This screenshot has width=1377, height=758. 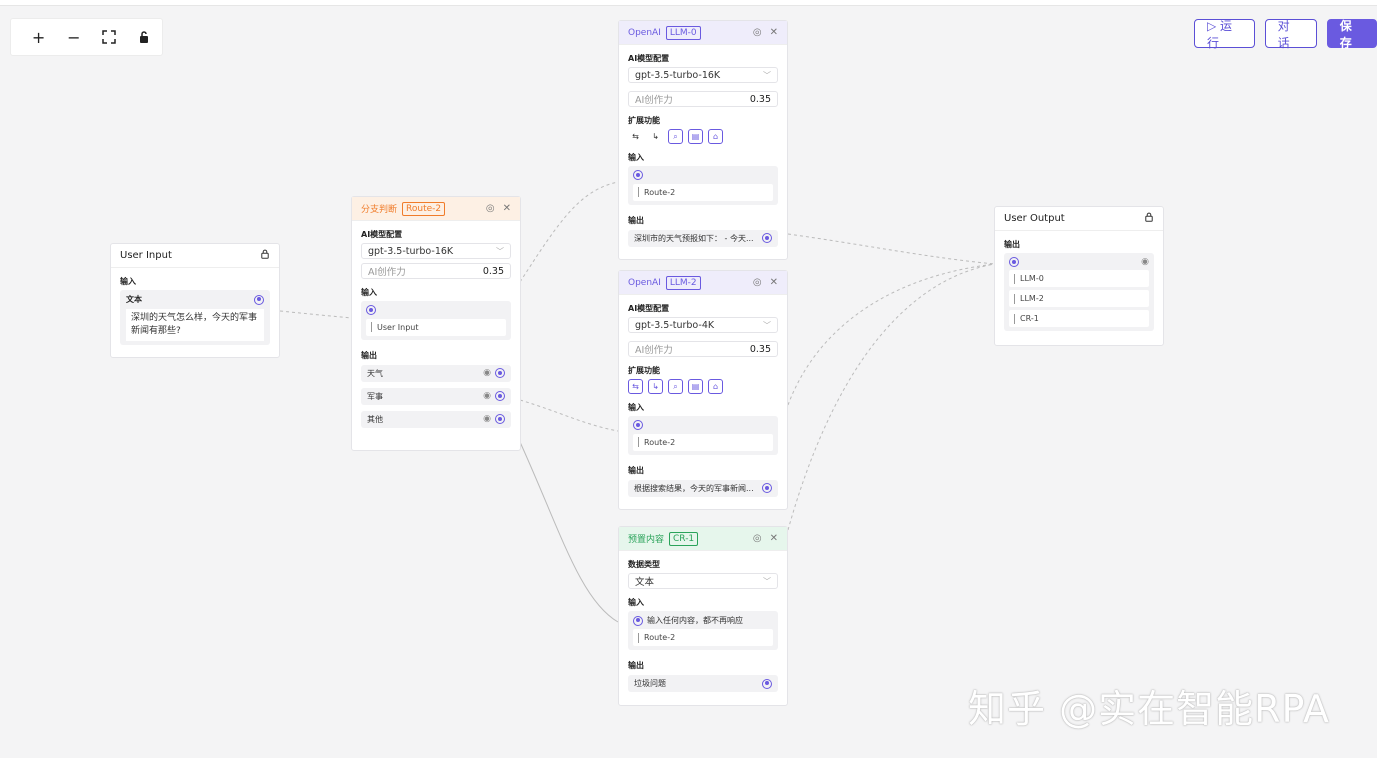 What do you see at coordinates (436, 327) in the screenshot?
I see `input-ref: User Input` at bounding box center [436, 327].